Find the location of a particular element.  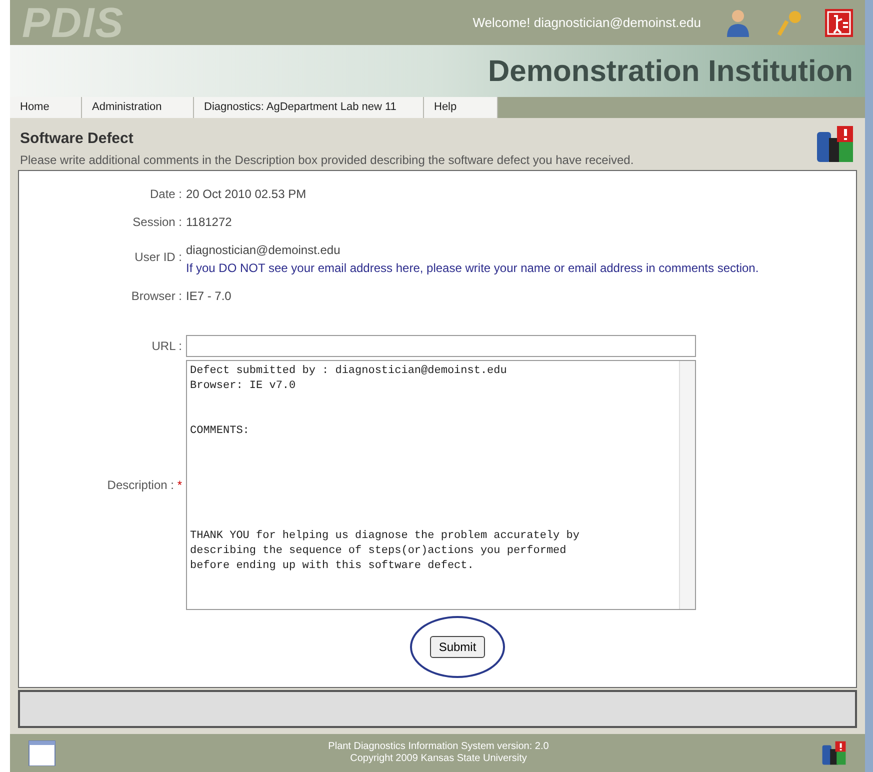

user-icon is located at coordinates (738, 23).